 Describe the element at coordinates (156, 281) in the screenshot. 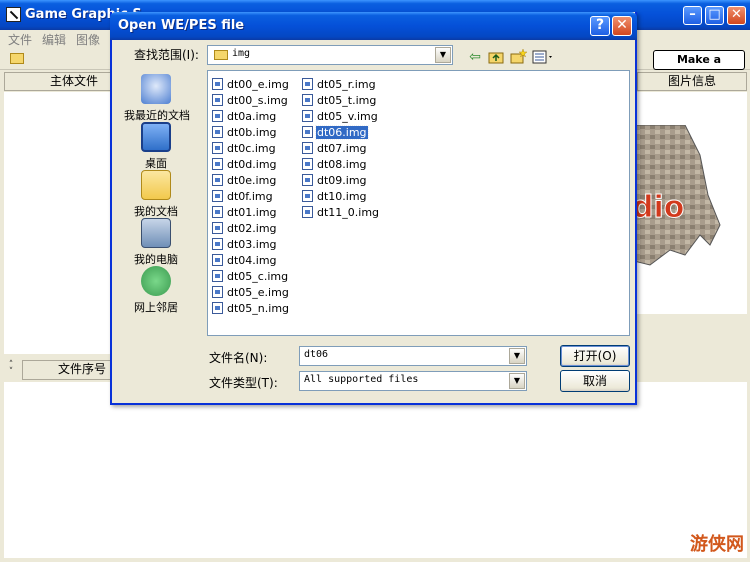

I see `network-places-icon` at that location.